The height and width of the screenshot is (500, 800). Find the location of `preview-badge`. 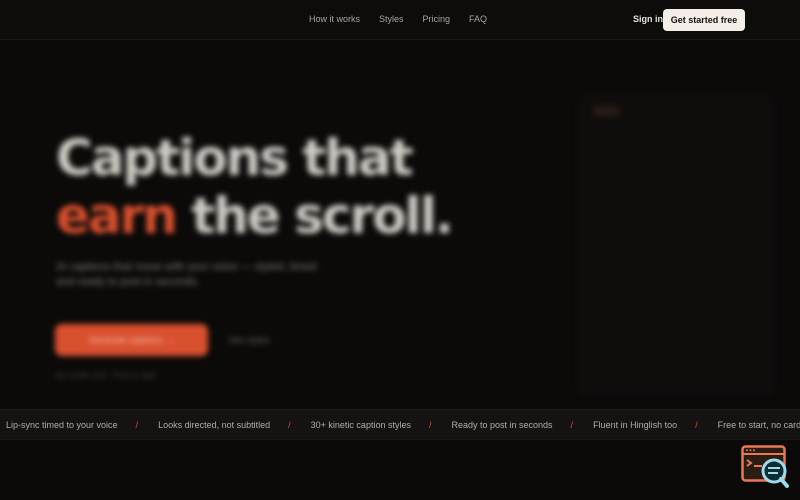

preview-badge is located at coordinates (606, 111).